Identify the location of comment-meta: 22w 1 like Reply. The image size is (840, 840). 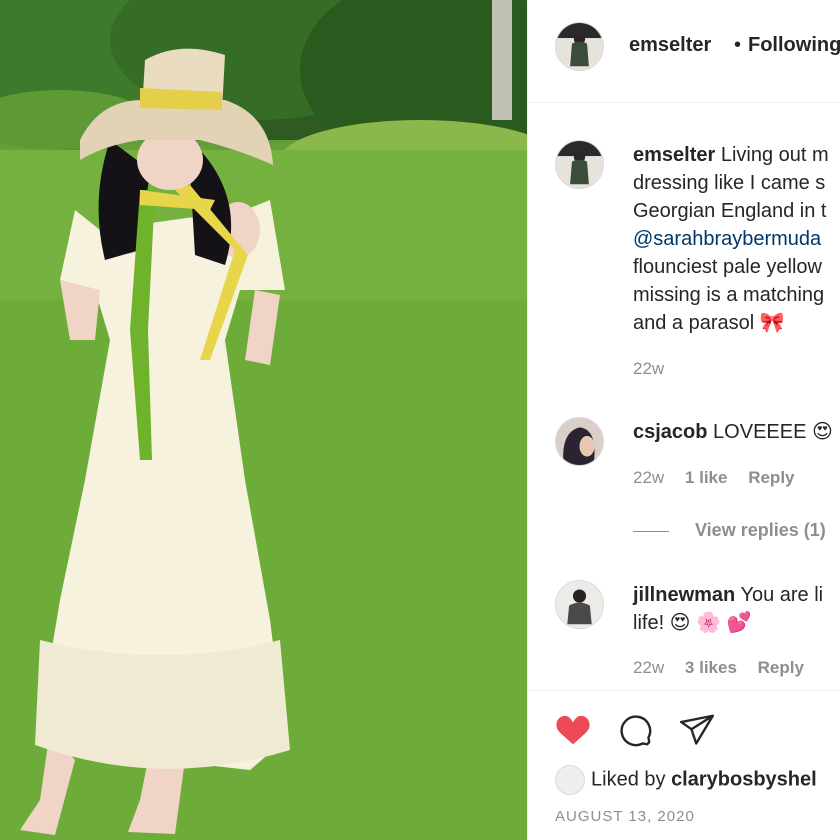
(722, 478).